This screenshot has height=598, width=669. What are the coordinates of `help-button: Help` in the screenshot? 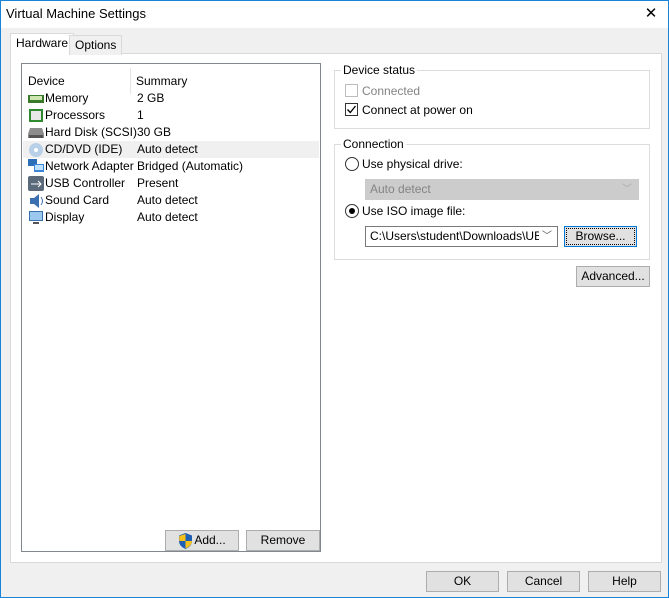 It's located at (624, 581).